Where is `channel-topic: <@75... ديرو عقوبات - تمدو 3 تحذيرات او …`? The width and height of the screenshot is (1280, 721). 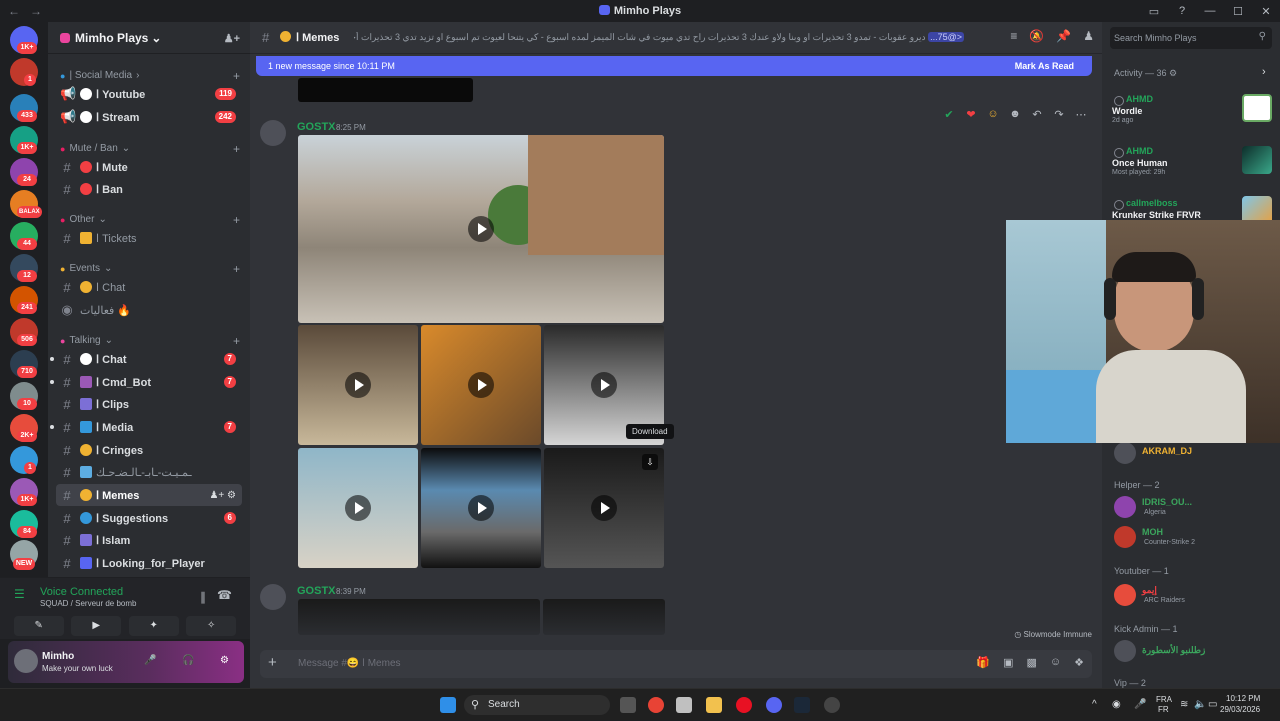 channel-topic: <@75... ديرو عقوبات - تمدو 3 تحذيرات او … is located at coordinates (659, 37).